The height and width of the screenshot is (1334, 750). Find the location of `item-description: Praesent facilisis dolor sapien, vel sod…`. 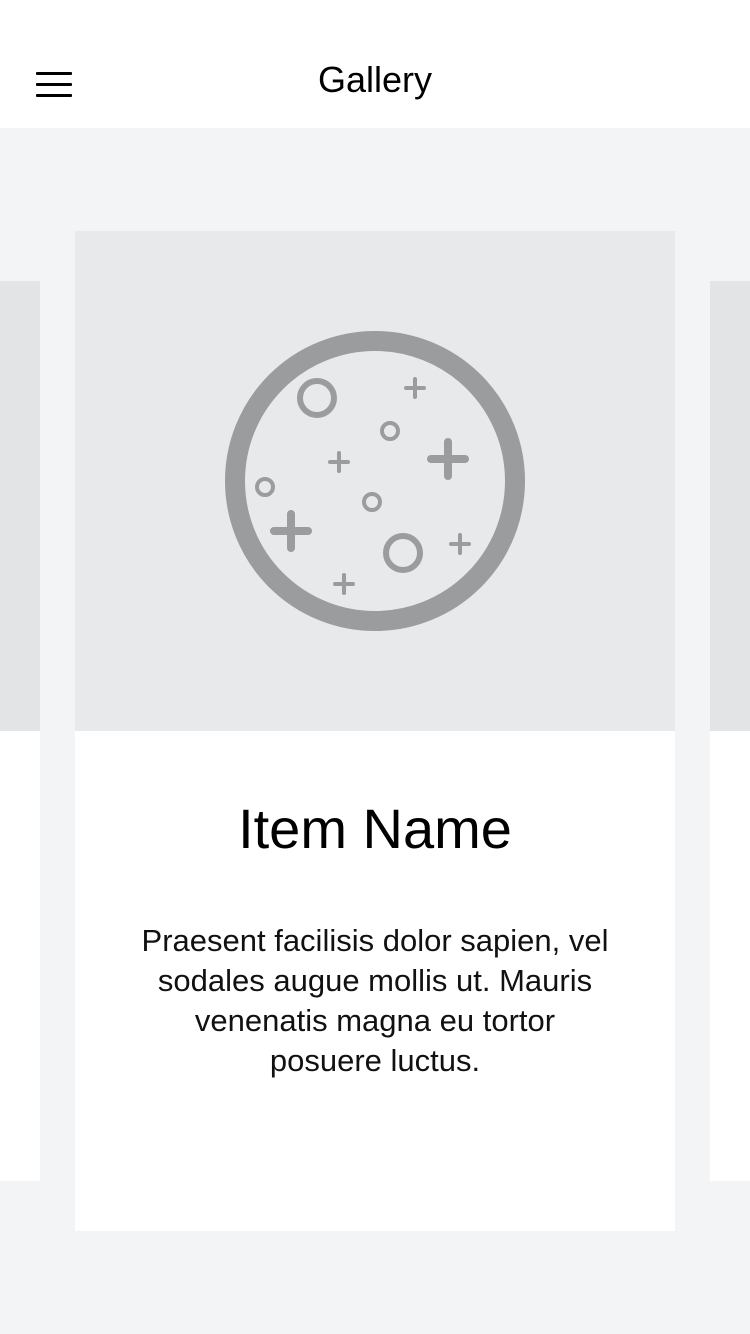

item-description: Praesent facilisis dolor sapien, vel sod… is located at coordinates (375, 1000).